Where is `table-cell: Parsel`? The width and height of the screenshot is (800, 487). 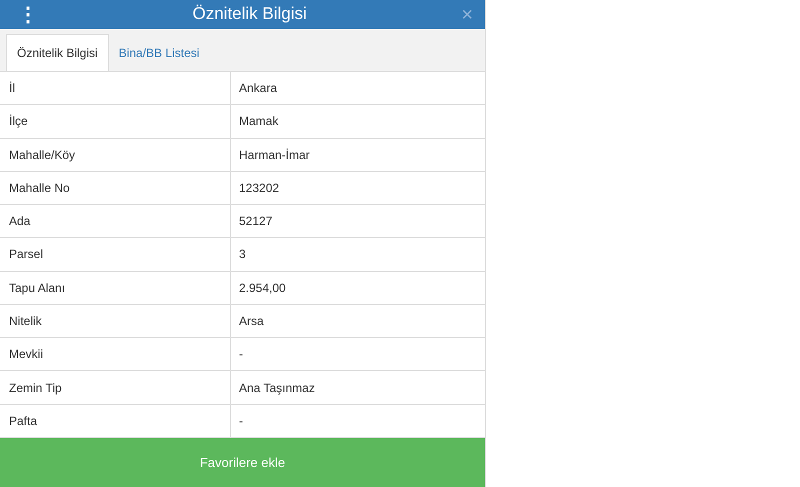 table-cell: Parsel is located at coordinates (115, 254).